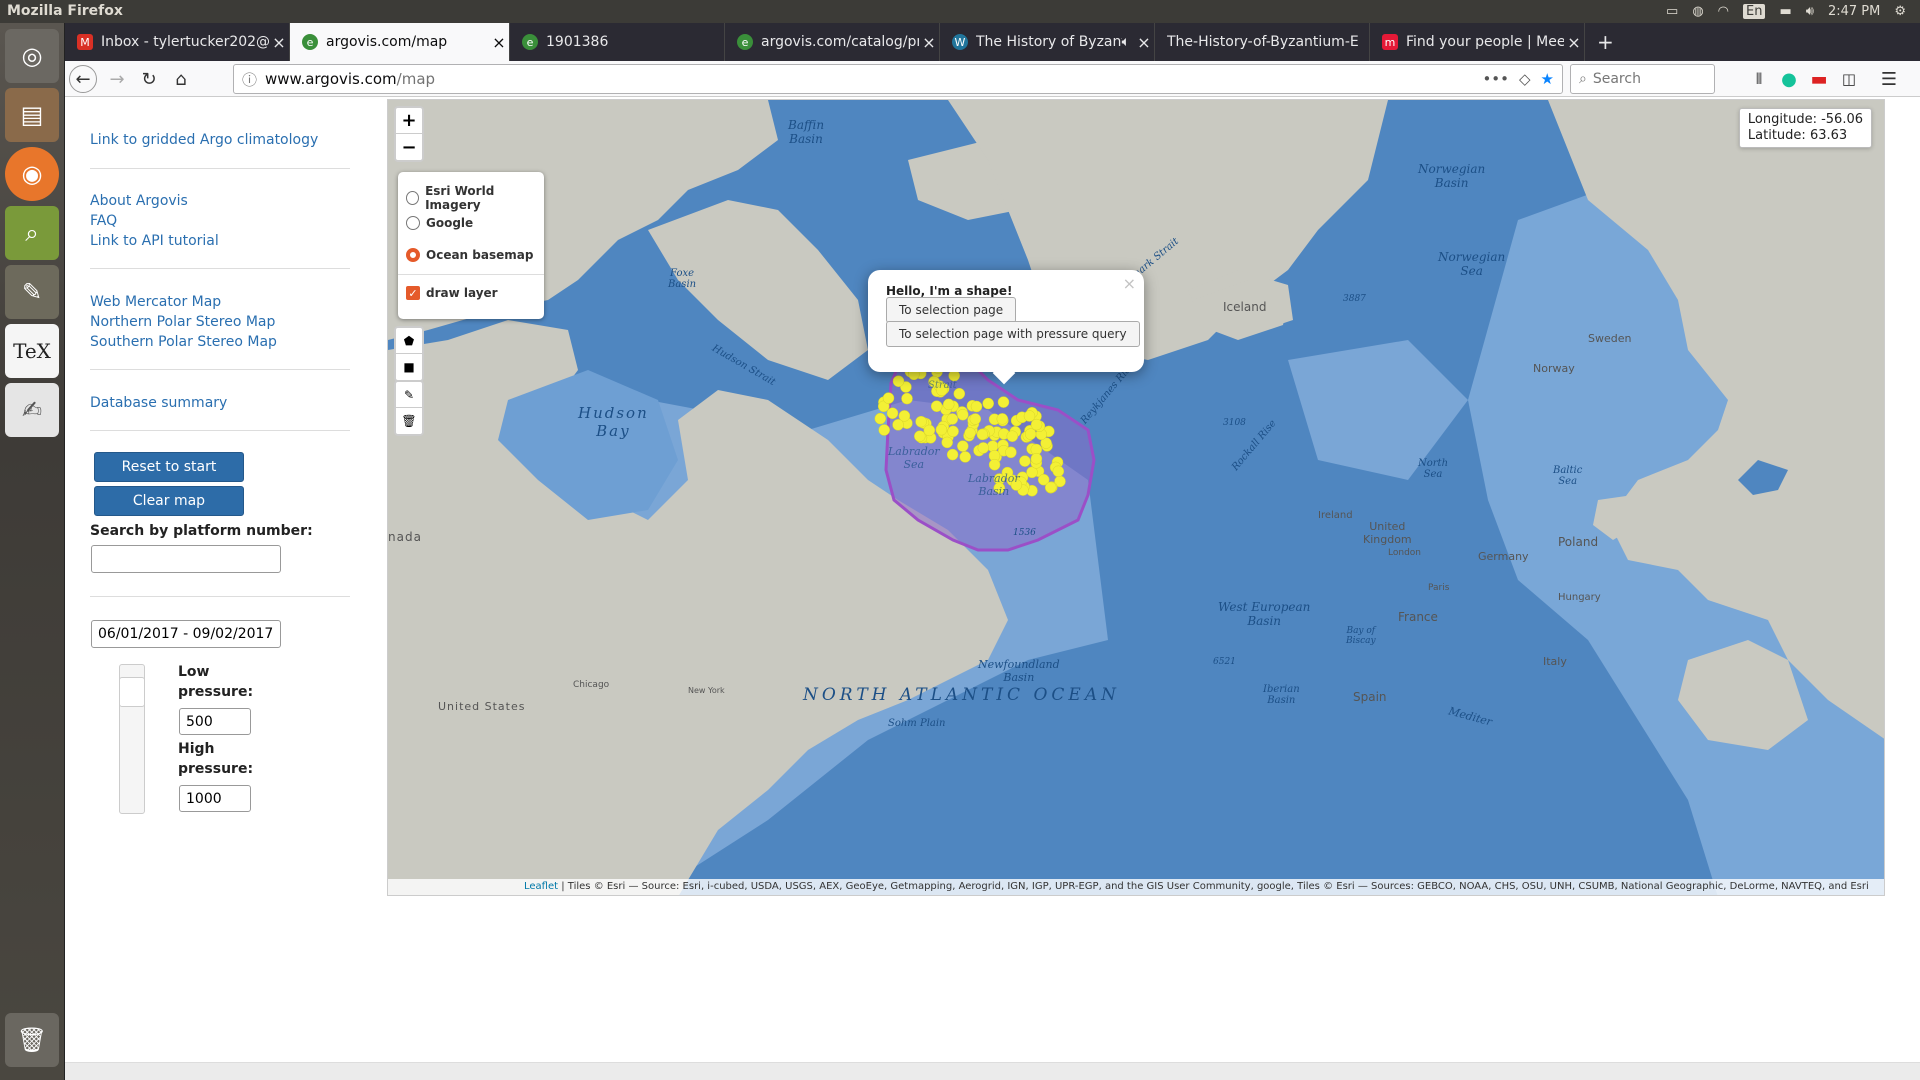 The width and height of the screenshot is (1920, 1080). What do you see at coordinates (1126, 42) in the screenshot?
I see `audio-icon: 🔈︎` at bounding box center [1126, 42].